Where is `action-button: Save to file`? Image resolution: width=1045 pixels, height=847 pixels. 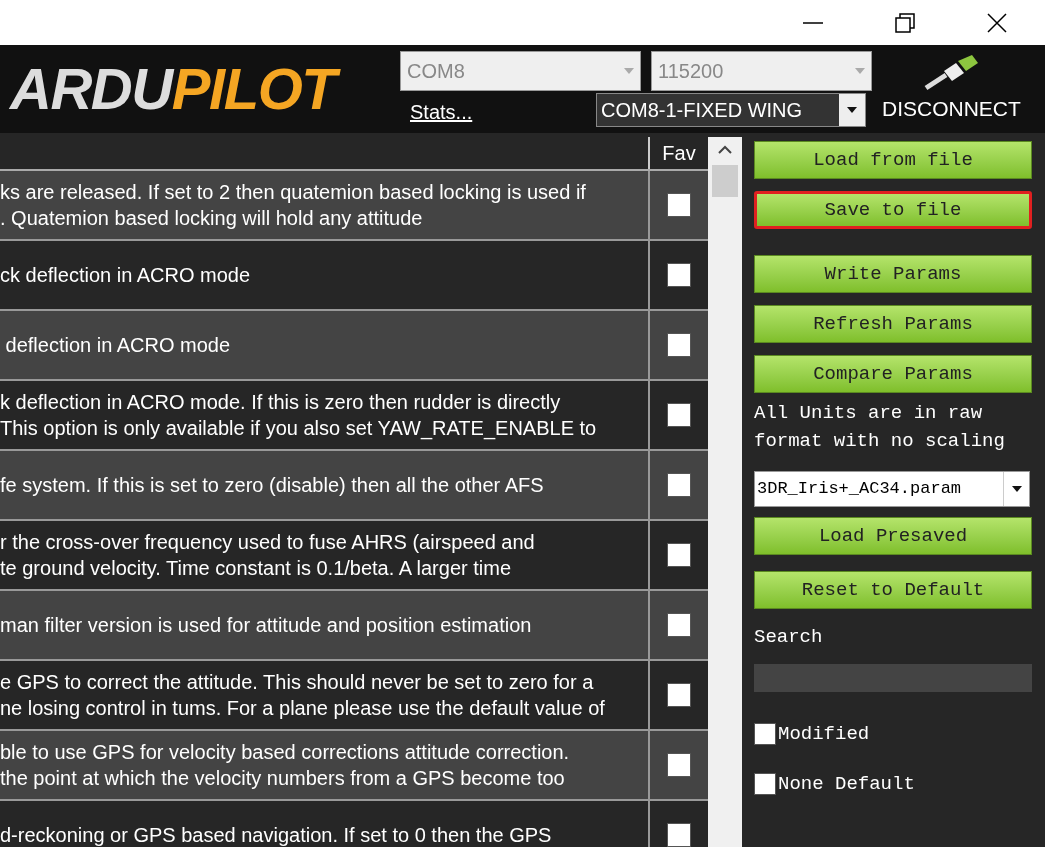 action-button: Save to file is located at coordinates (893, 210).